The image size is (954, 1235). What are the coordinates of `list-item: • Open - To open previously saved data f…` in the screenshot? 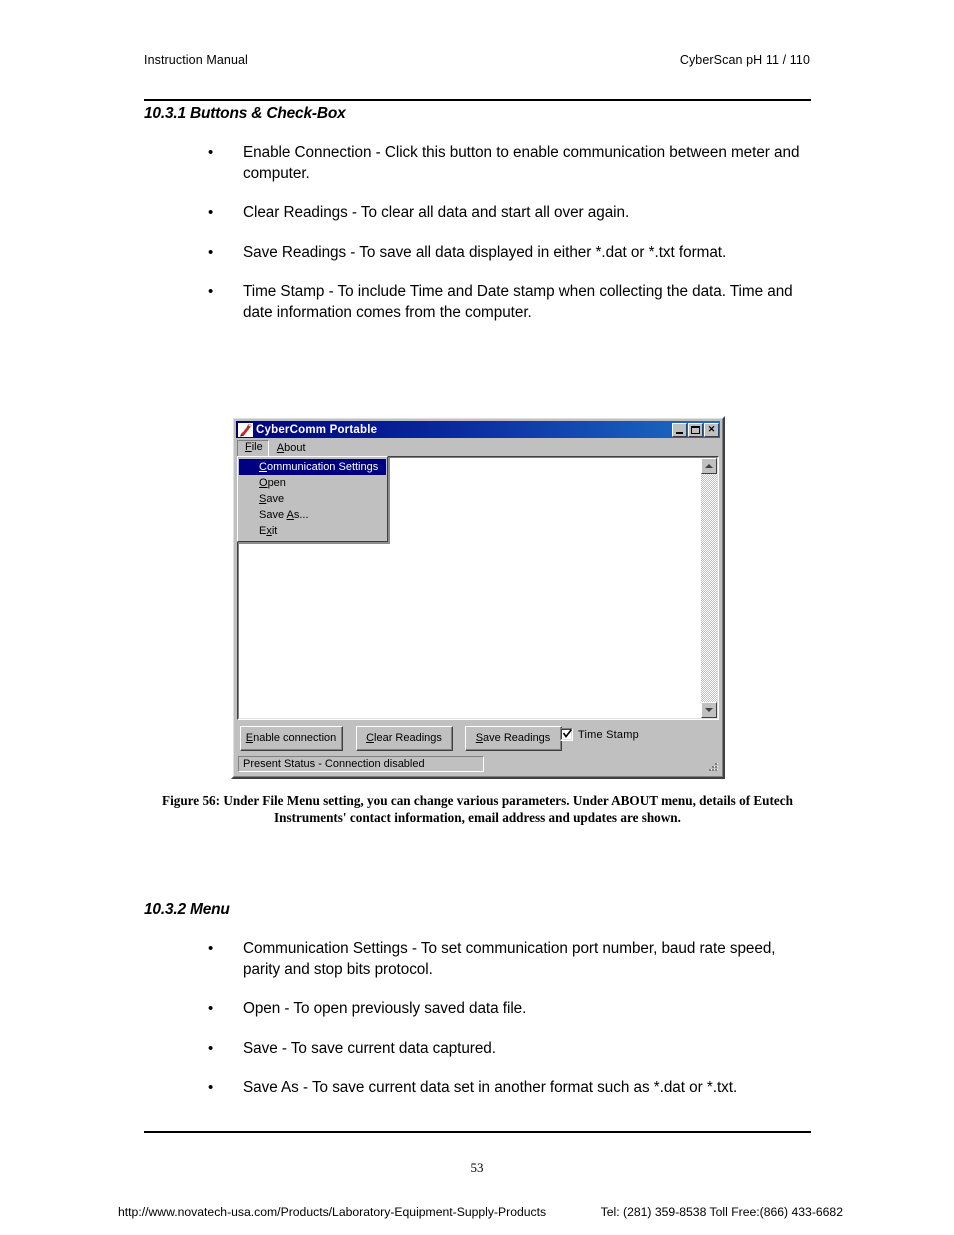 It's located at (508, 1009).